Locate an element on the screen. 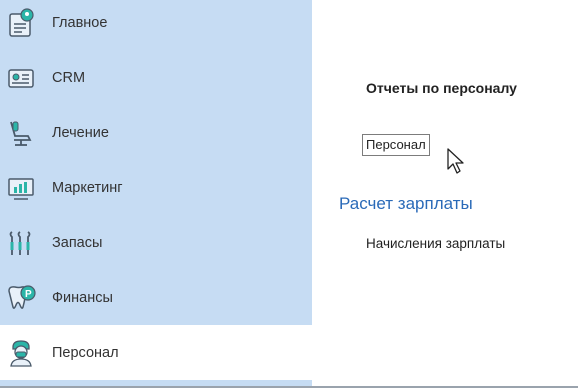 The width and height of the screenshot is (578, 391). sidebar-item-treatment: Лечение is located at coordinates (156, 132).